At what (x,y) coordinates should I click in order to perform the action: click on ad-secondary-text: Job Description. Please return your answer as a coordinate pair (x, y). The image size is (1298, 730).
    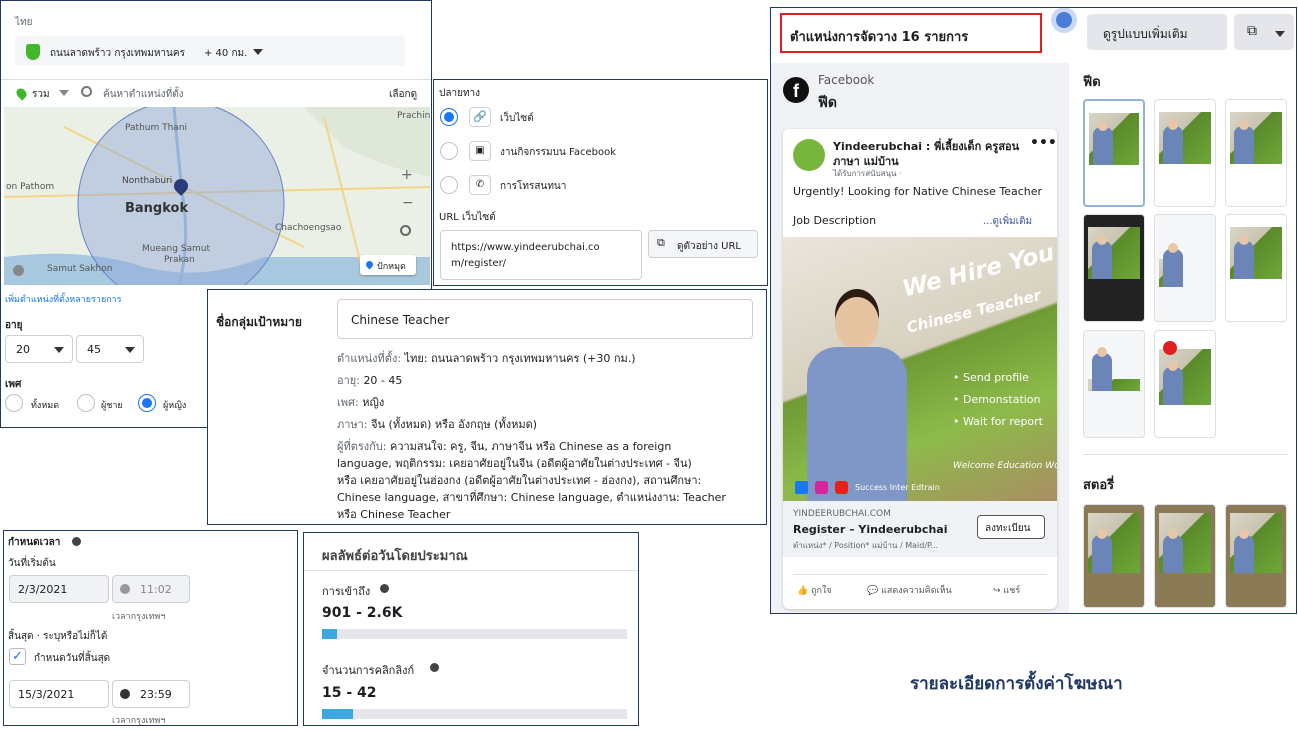
    Looking at the image, I should click on (835, 220).